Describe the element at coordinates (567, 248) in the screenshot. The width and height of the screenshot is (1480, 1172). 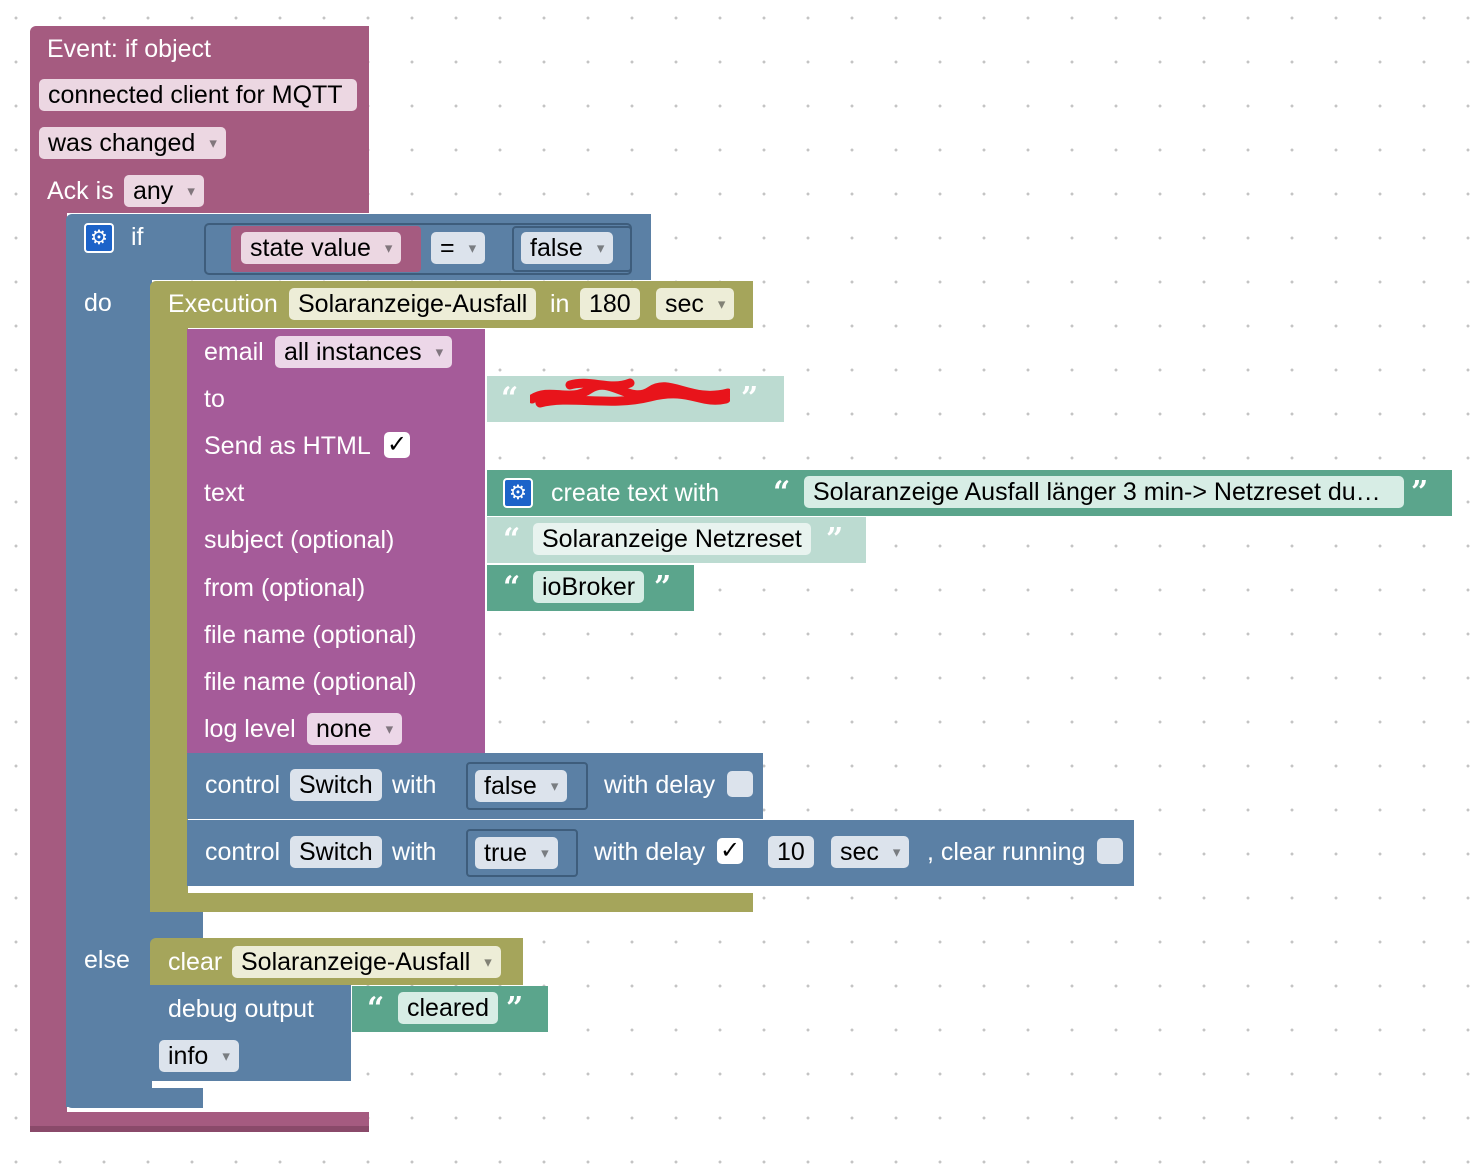
I see `false-dropdown: false` at that location.